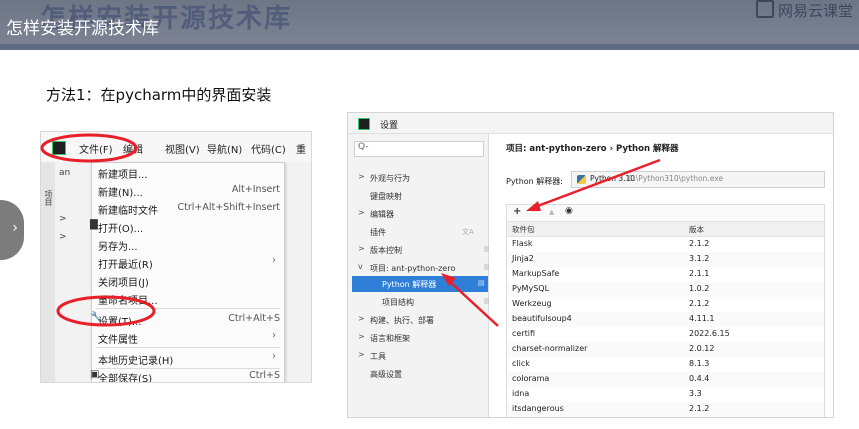 This screenshot has width=859, height=429. I want to click on sidebar-item-build: > 构建、执行、部署, so click(423, 320).